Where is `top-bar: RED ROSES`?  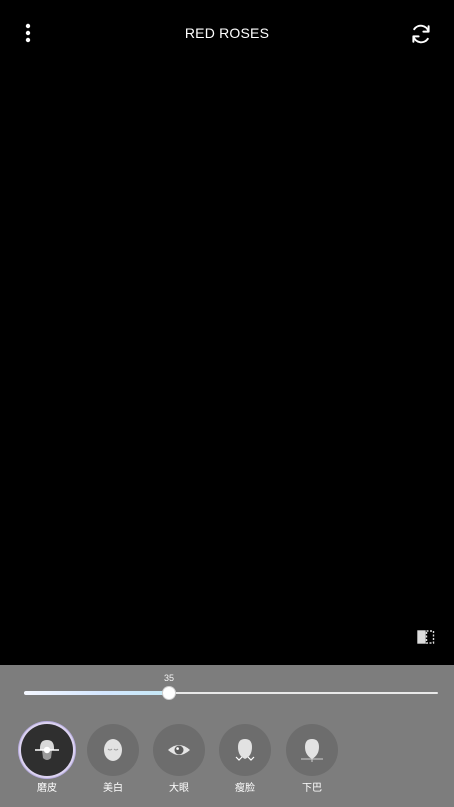 top-bar: RED ROSES is located at coordinates (227, 34).